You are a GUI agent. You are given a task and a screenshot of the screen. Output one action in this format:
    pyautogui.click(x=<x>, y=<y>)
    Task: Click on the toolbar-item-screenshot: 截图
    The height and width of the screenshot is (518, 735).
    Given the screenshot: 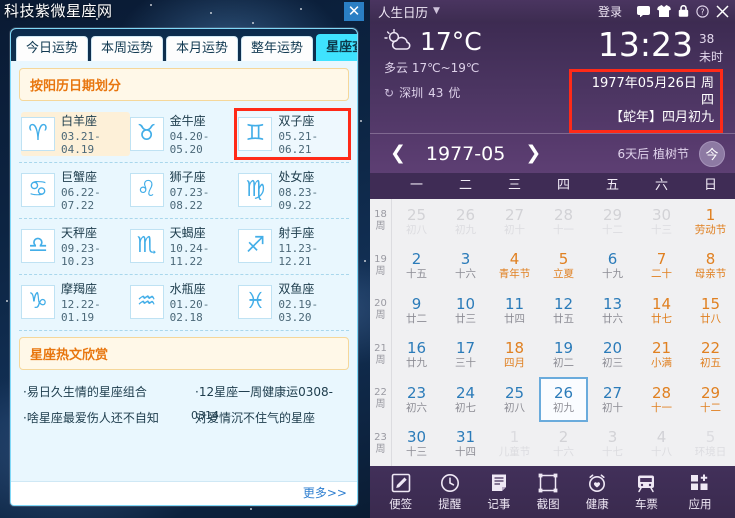 What is the action you would take?
    pyautogui.click(x=548, y=492)
    